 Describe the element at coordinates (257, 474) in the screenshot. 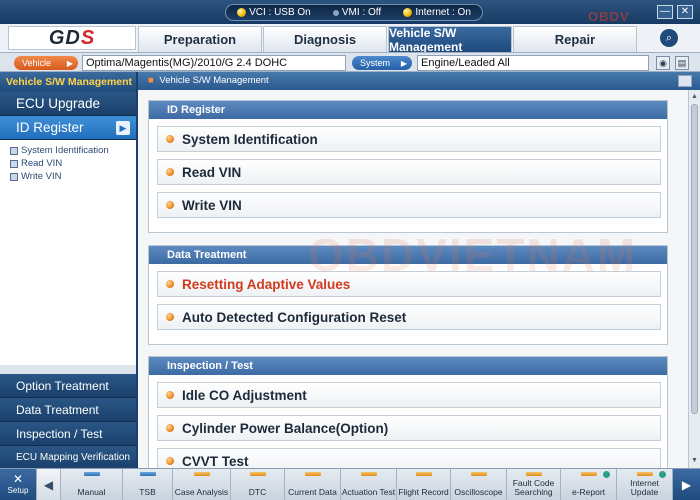

I see `dtc-icon` at that location.